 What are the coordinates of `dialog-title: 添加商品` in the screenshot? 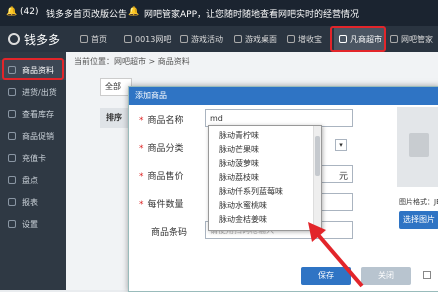 It's located at (283, 96).